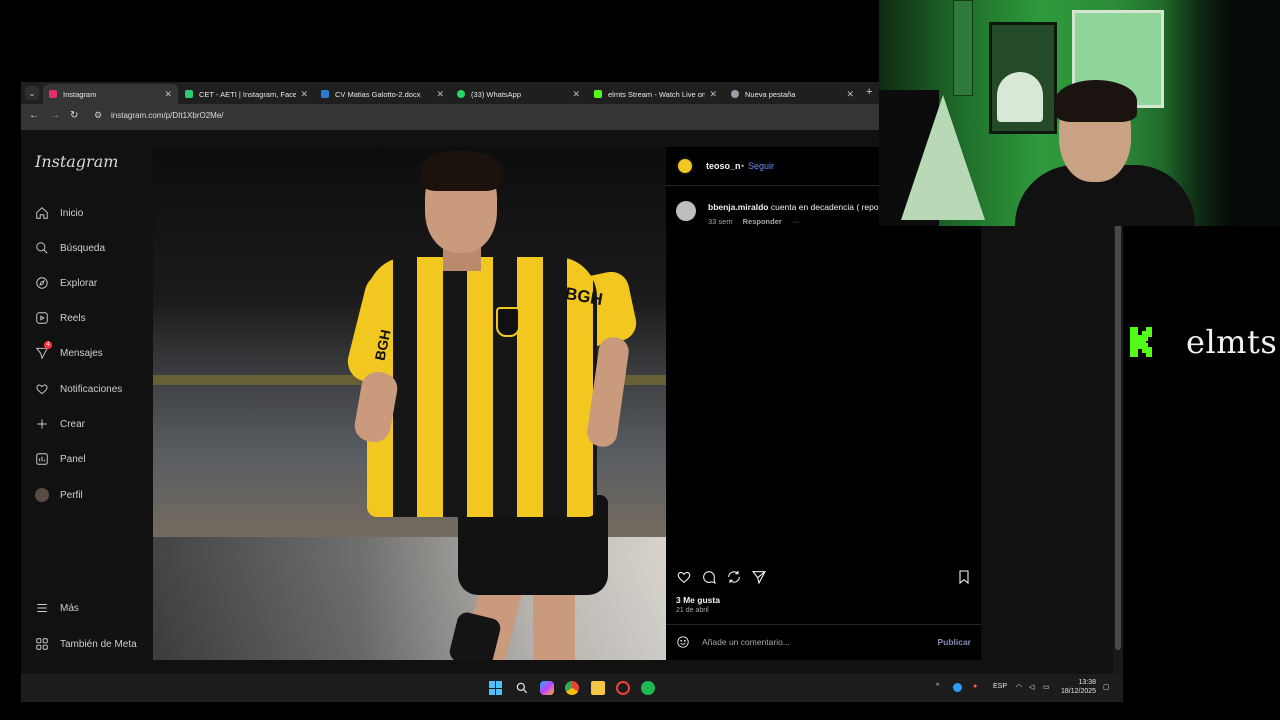 This screenshot has height=720, width=1280. Describe the element at coordinates (78, 389) in the screenshot. I see `nav-notificaciones: Notificaciones` at that location.